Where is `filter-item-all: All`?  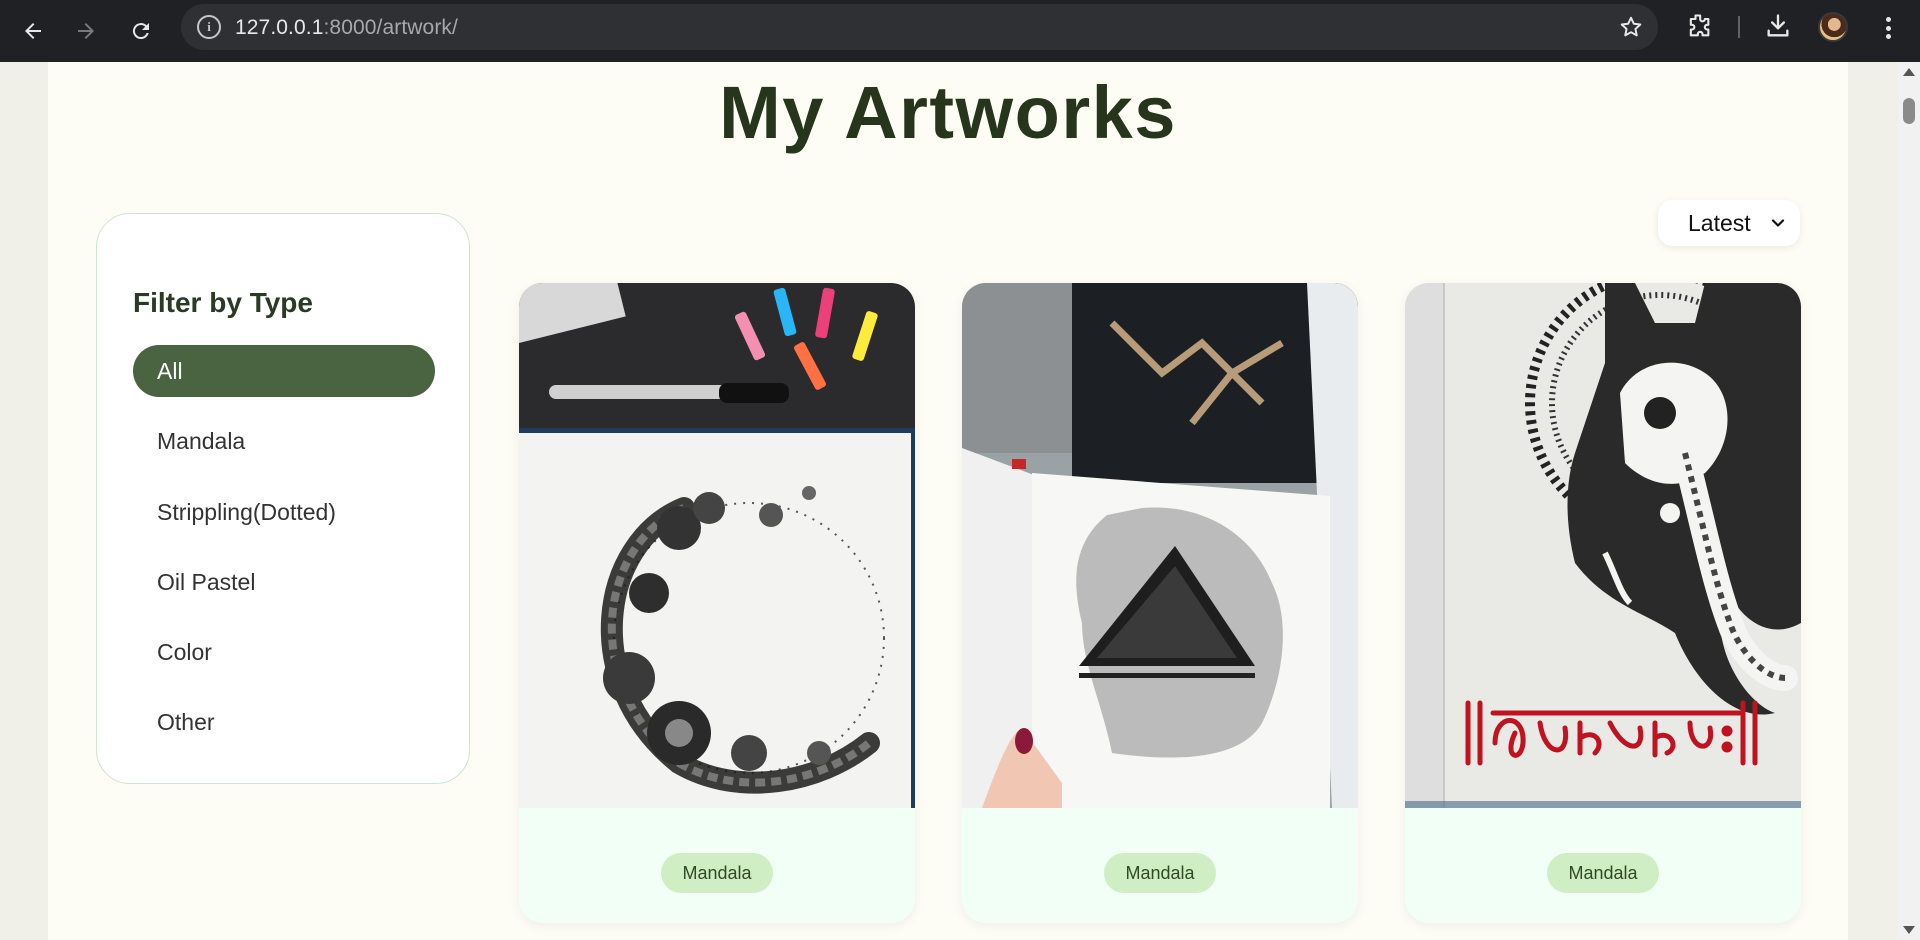
filter-item-all: All is located at coordinates (284, 371).